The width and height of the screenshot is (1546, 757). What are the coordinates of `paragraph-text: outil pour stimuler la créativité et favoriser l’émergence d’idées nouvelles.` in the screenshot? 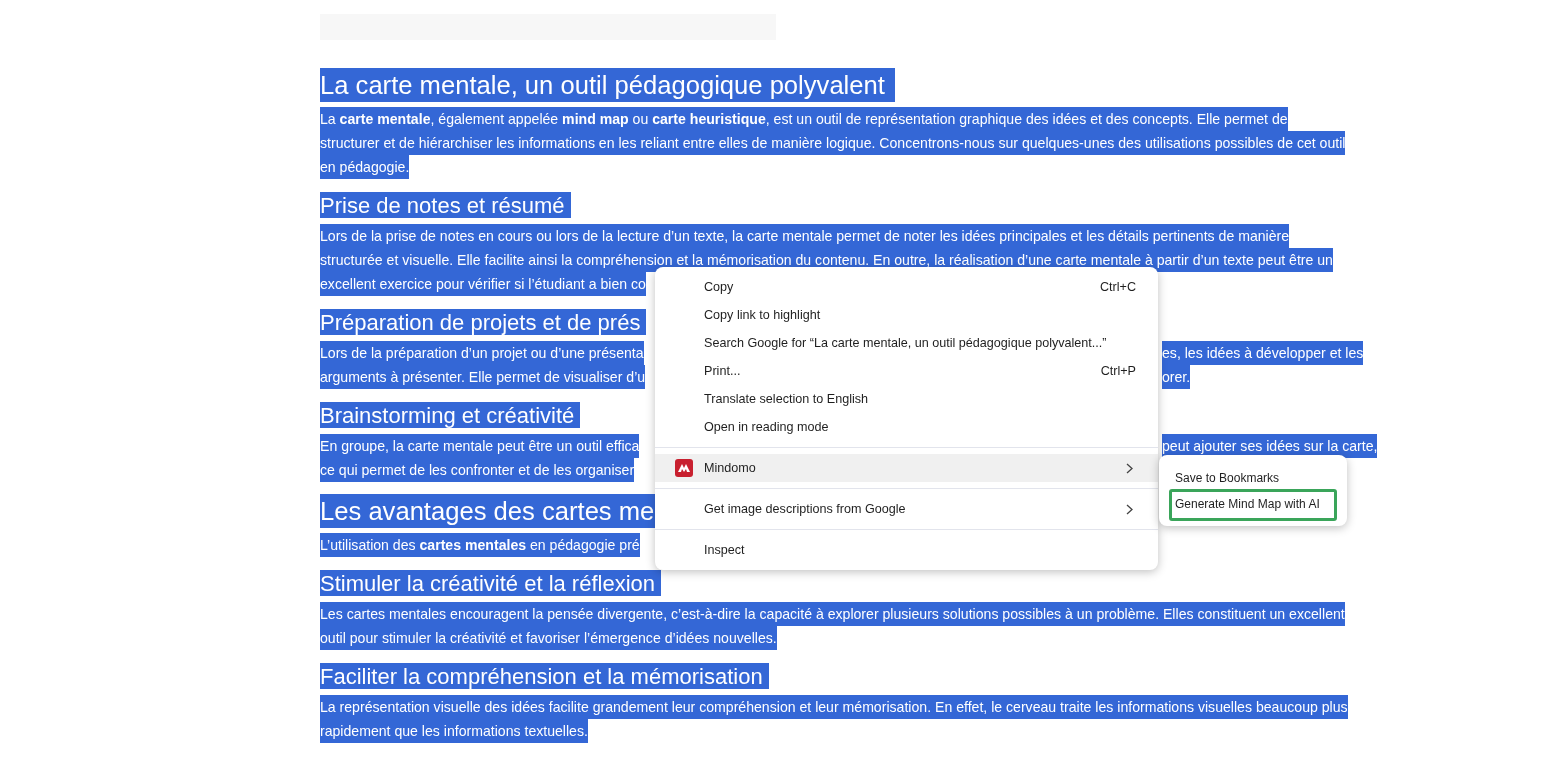 It's located at (548, 638).